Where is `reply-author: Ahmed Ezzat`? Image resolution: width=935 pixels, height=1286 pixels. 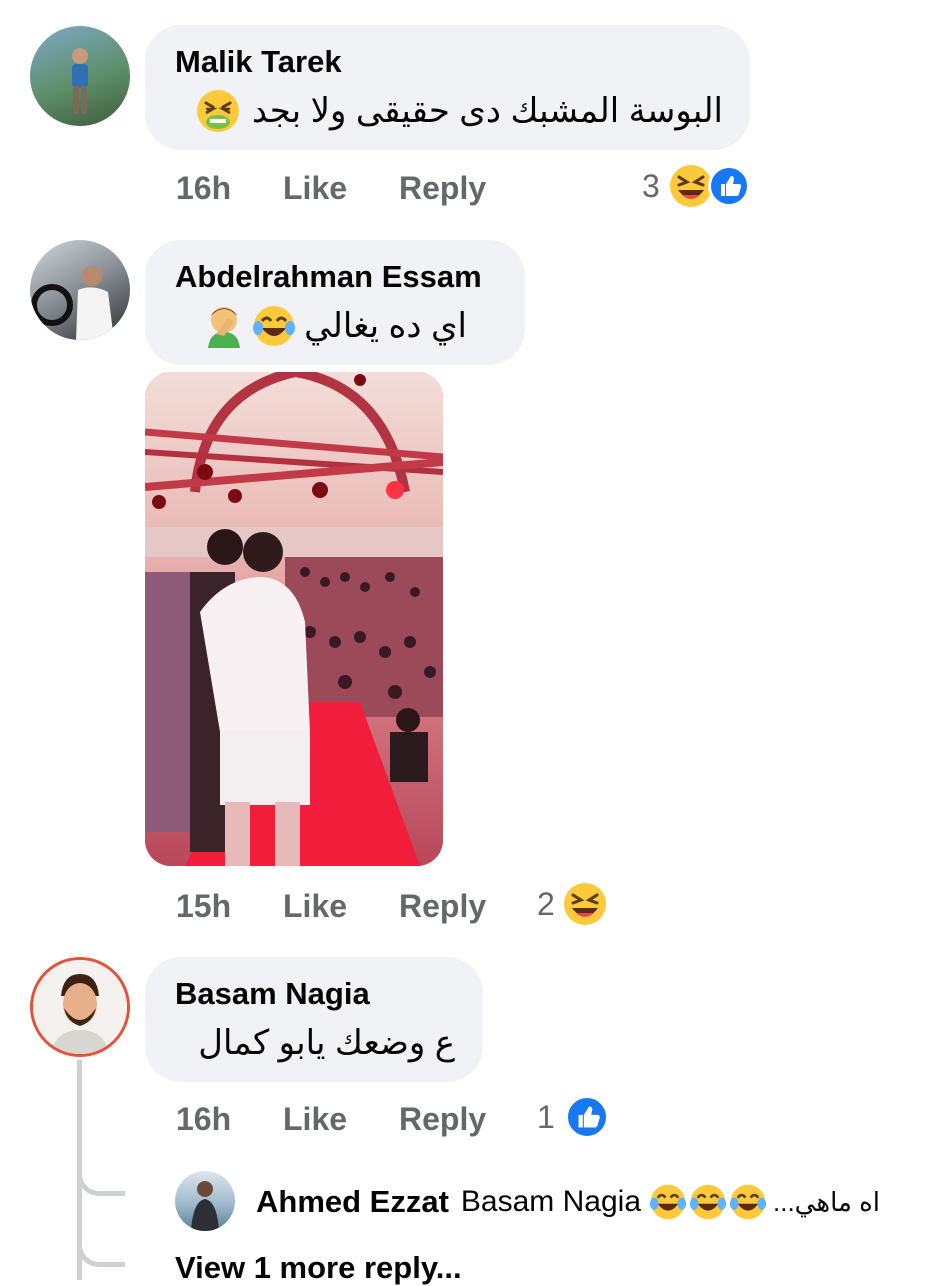
reply-author: Ahmed Ezzat is located at coordinates (352, 1202).